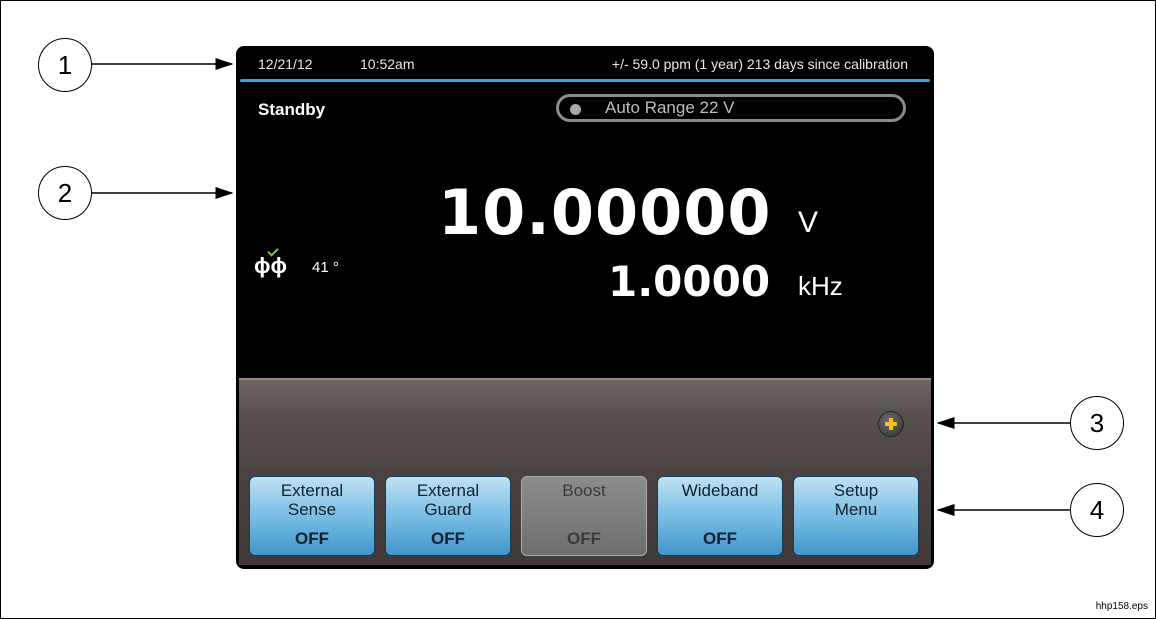 Image resolution: width=1156 pixels, height=619 pixels. I want to click on key-label-line2: Sense, so click(312, 509).